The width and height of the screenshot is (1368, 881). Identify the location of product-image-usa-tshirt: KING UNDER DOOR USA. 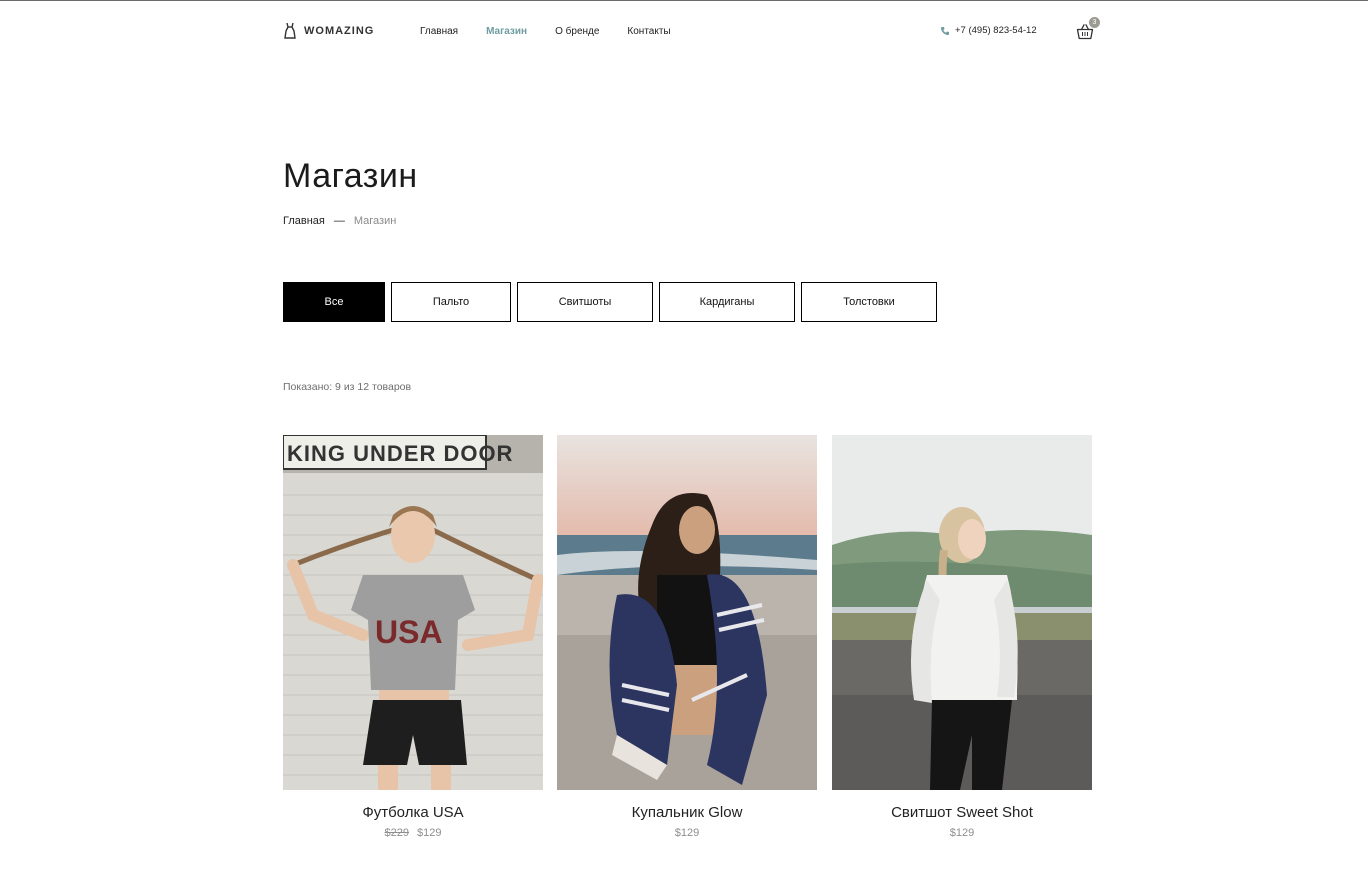
(413, 612).